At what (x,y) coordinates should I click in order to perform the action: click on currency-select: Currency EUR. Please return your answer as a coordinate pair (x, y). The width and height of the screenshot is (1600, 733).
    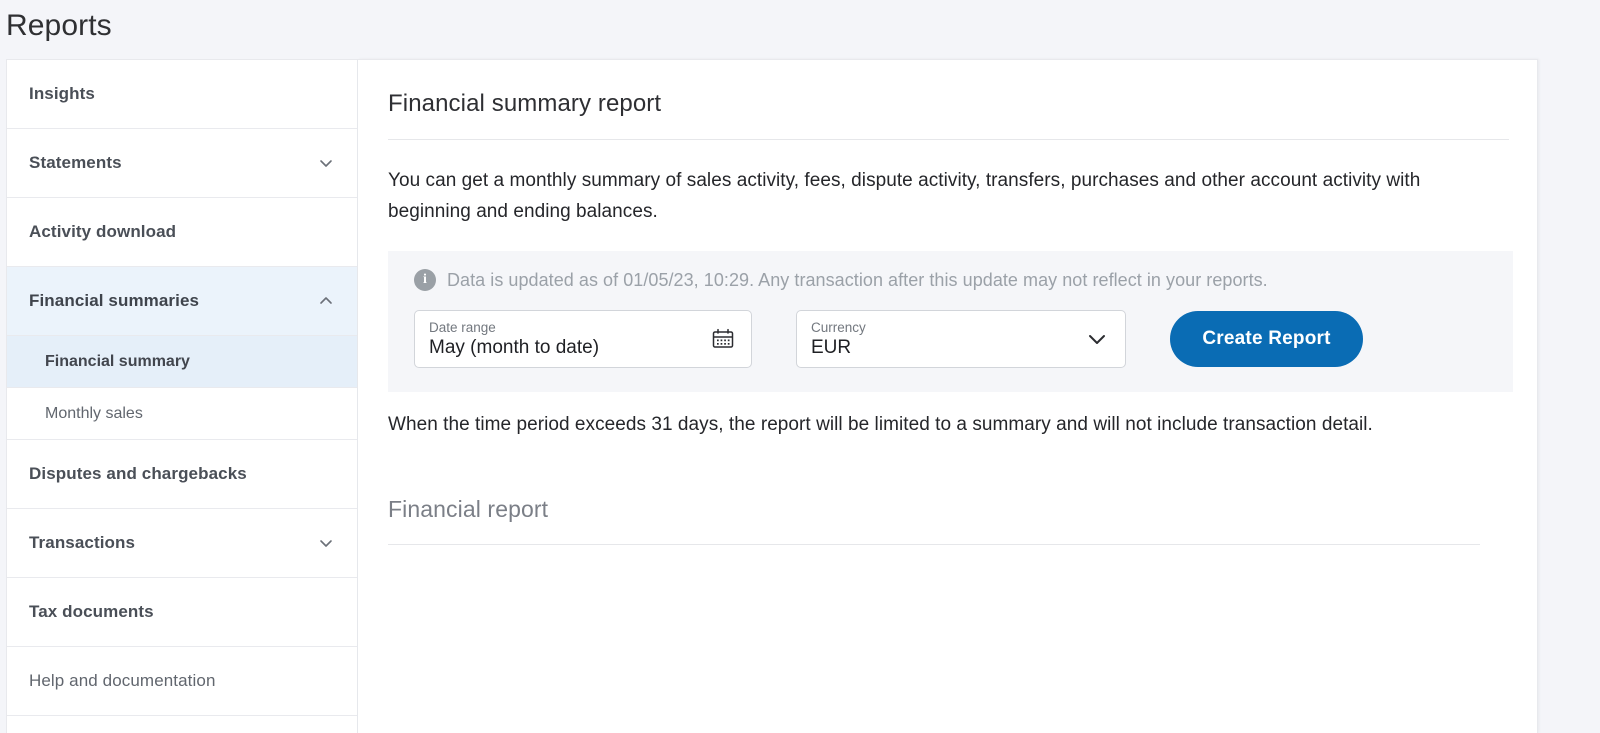
    Looking at the image, I should click on (961, 339).